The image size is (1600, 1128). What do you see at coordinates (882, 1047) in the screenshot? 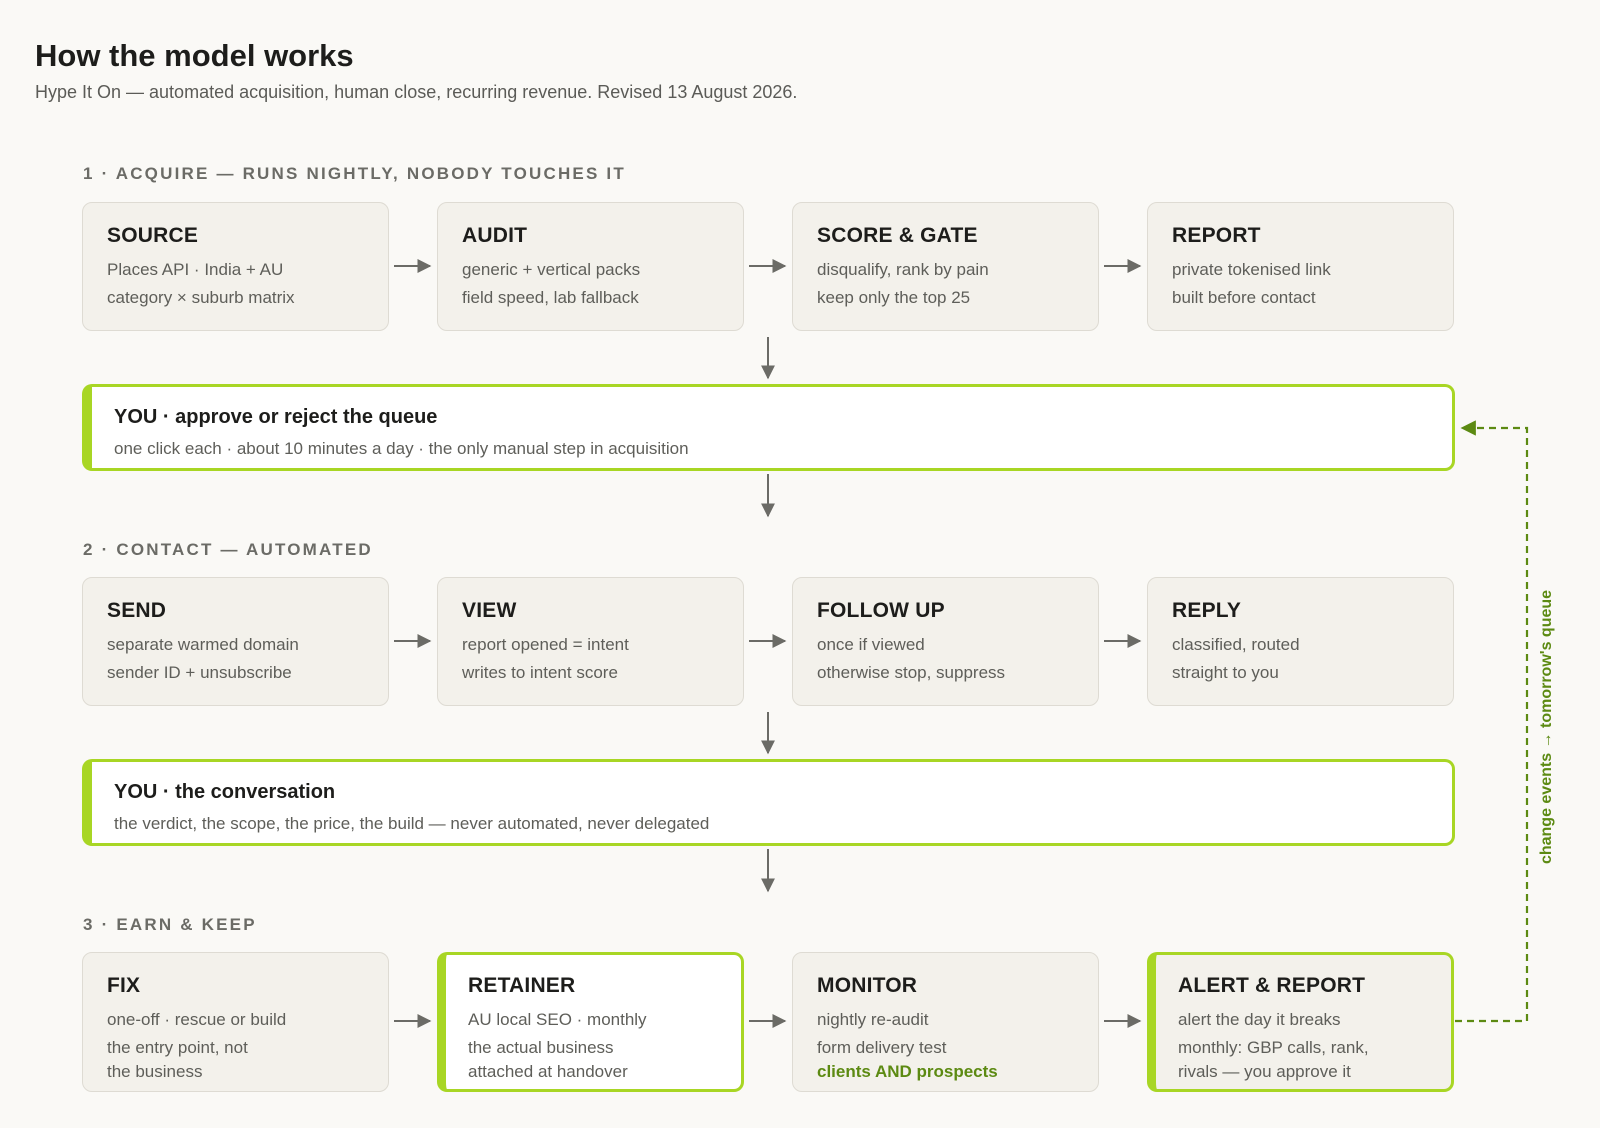
I see `card-line: form delivery test` at bounding box center [882, 1047].